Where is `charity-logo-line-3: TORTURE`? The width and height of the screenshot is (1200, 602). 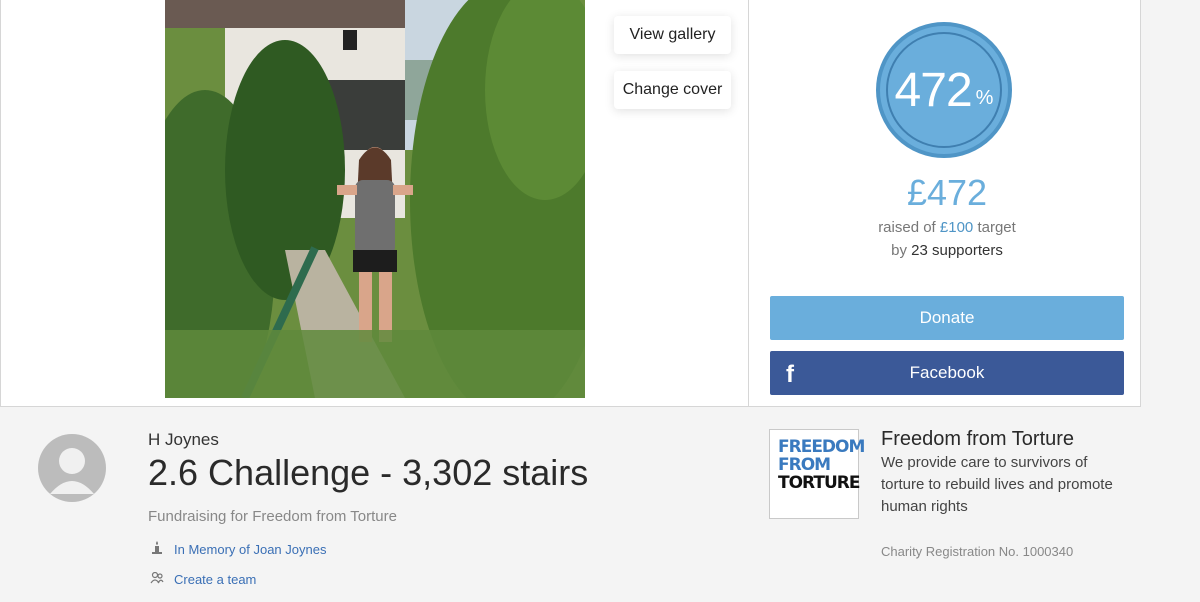 charity-logo-line-3: TORTURE is located at coordinates (819, 483).